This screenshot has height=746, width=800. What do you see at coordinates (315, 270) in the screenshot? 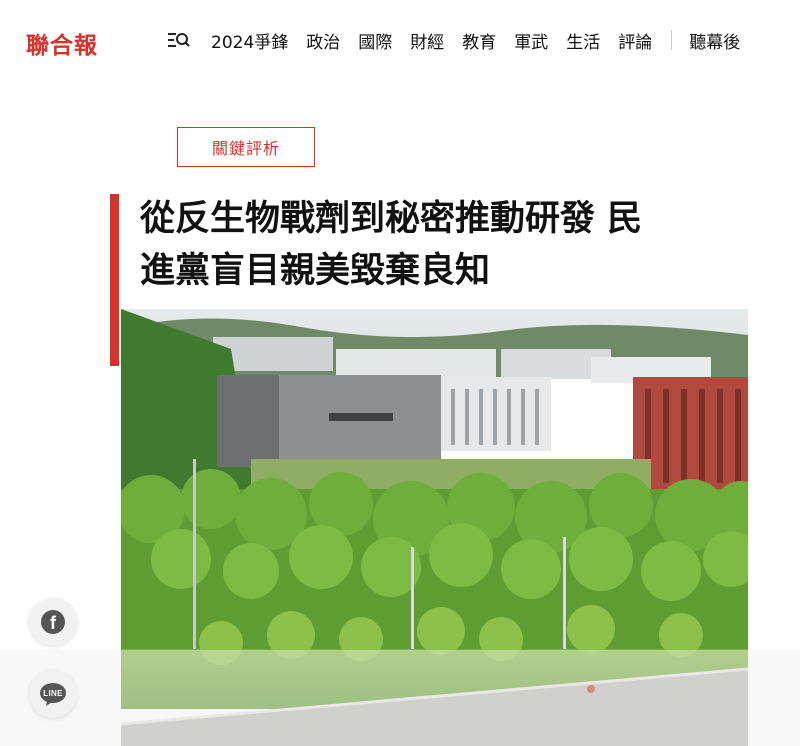
I see `headline-line-2: 進黨盲目親美毀棄良知` at bounding box center [315, 270].